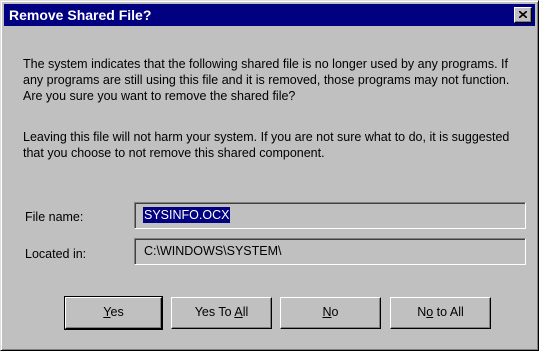  I want to click on yes-button: Yes, so click(113, 313).